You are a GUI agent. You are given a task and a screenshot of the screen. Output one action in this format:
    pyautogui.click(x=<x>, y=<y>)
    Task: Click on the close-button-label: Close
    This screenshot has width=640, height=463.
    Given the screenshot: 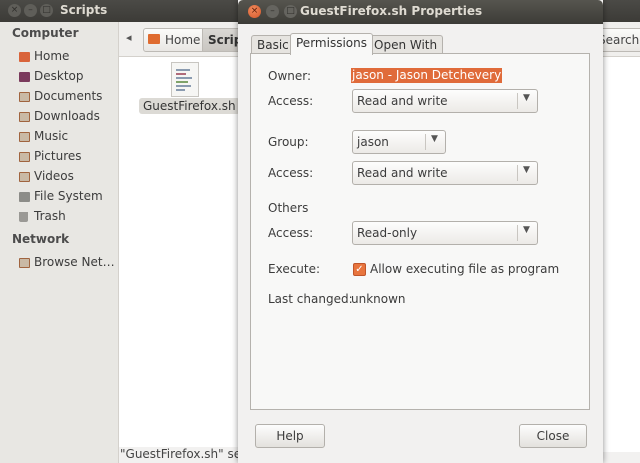 What is the action you would take?
    pyautogui.click(x=553, y=436)
    